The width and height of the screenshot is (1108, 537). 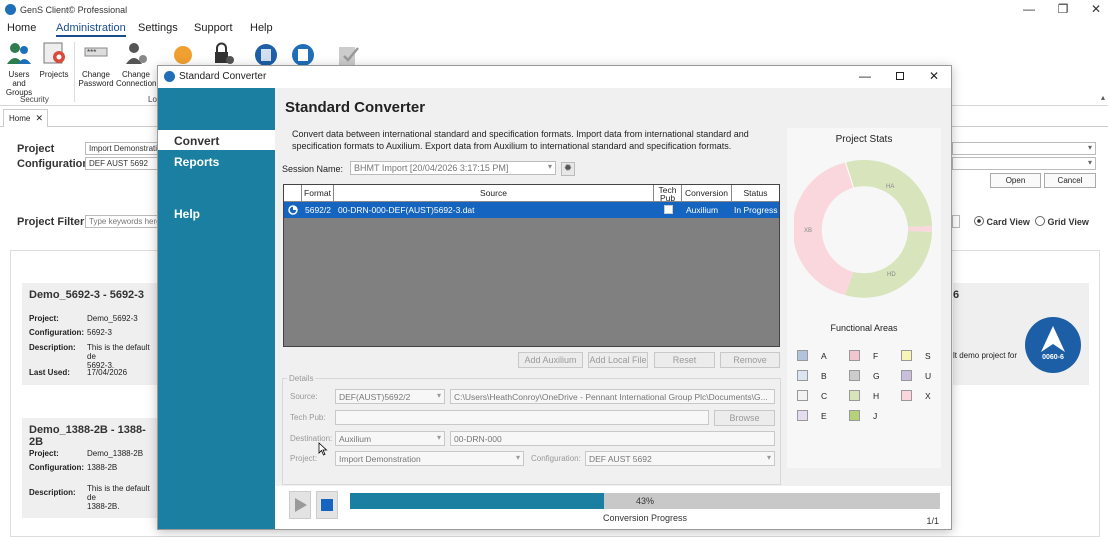 I want to click on in-progress-spinner-icon, so click(x=293, y=210).